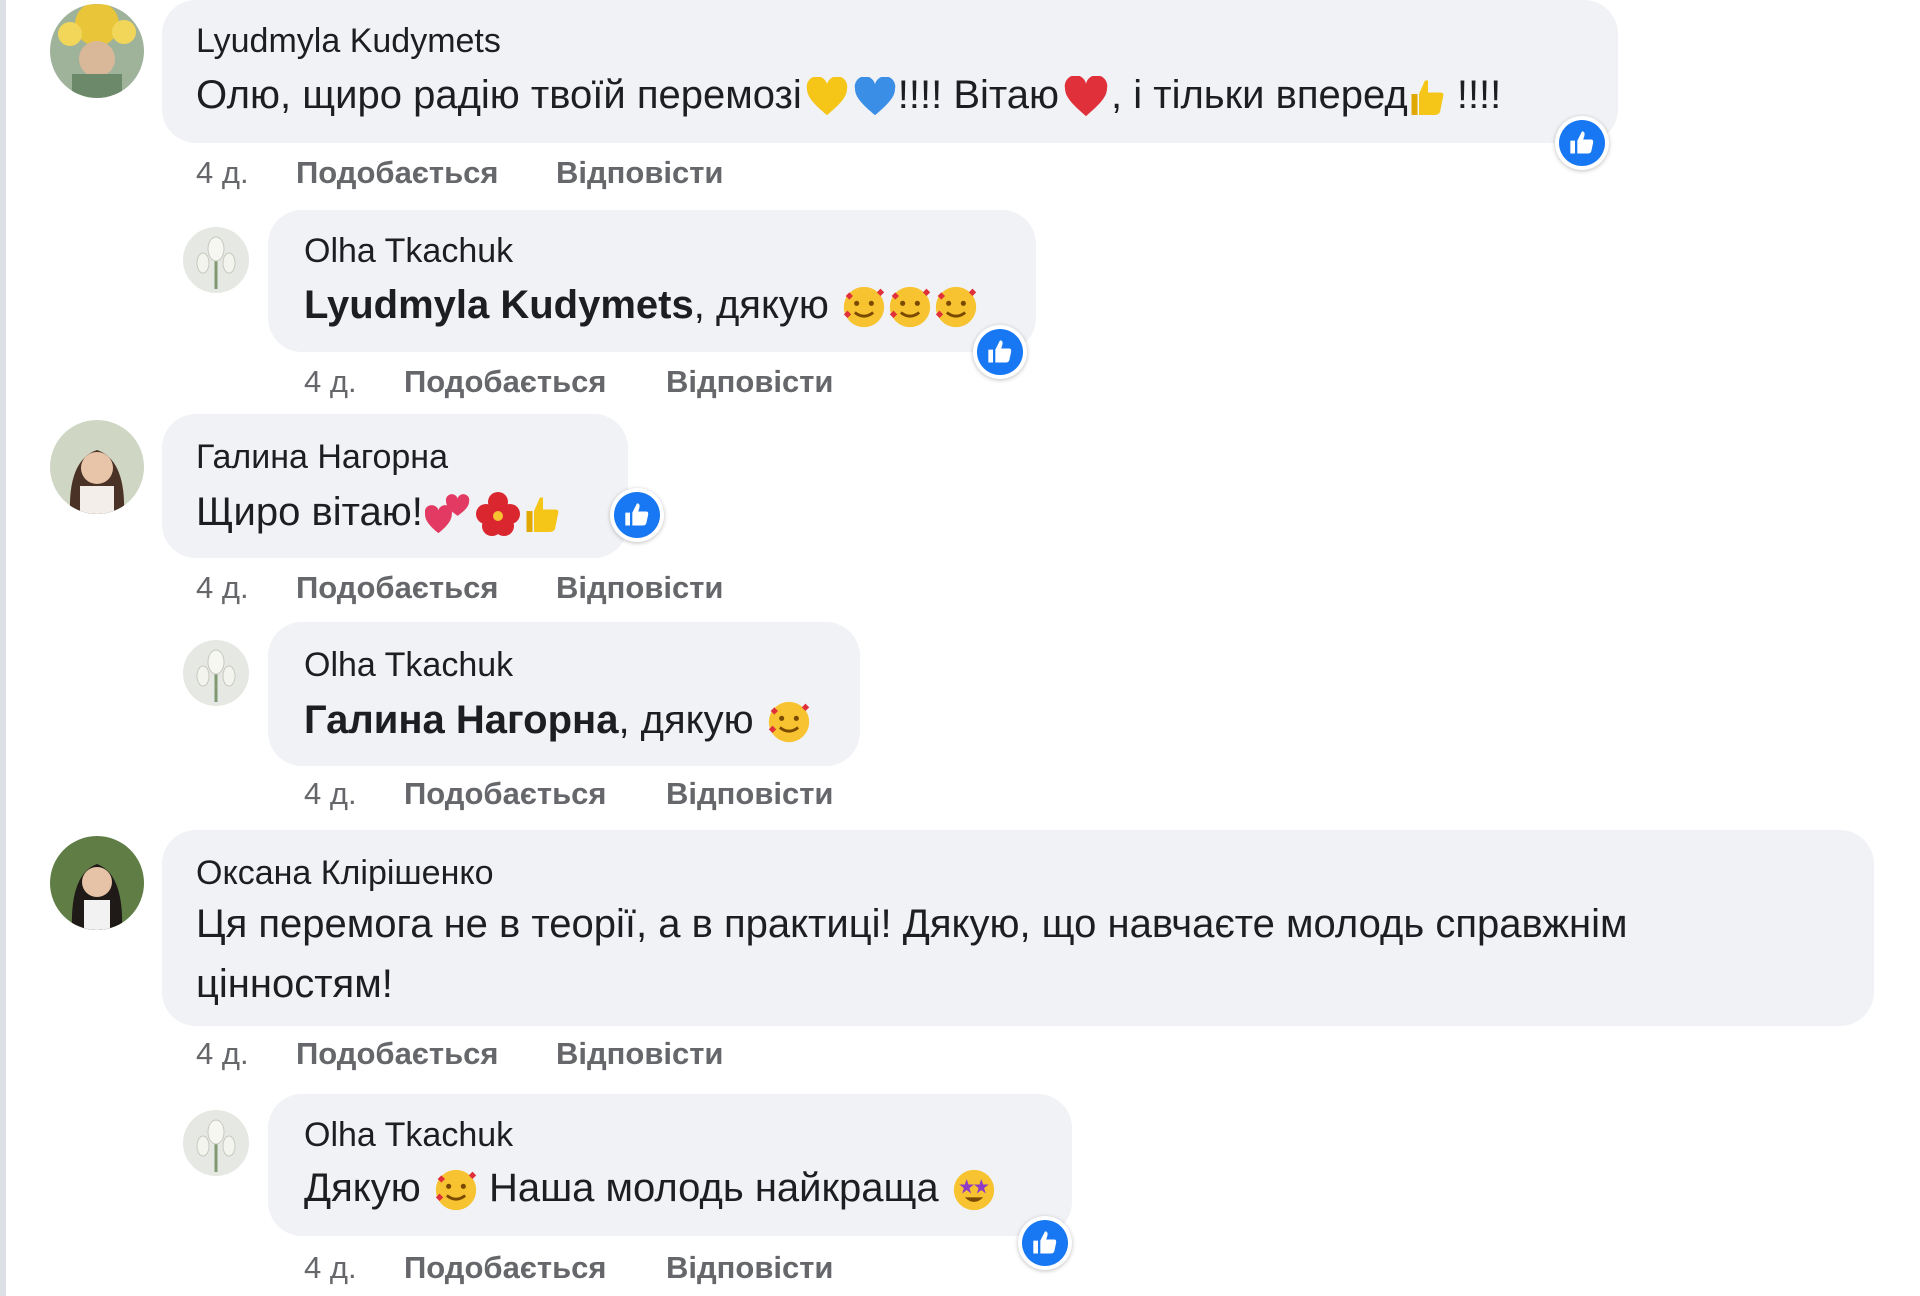 This screenshot has width=1920, height=1296. What do you see at coordinates (650, 1188) in the screenshot?
I see `comment-text: Дякую Наша молодь найкраща` at bounding box center [650, 1188].